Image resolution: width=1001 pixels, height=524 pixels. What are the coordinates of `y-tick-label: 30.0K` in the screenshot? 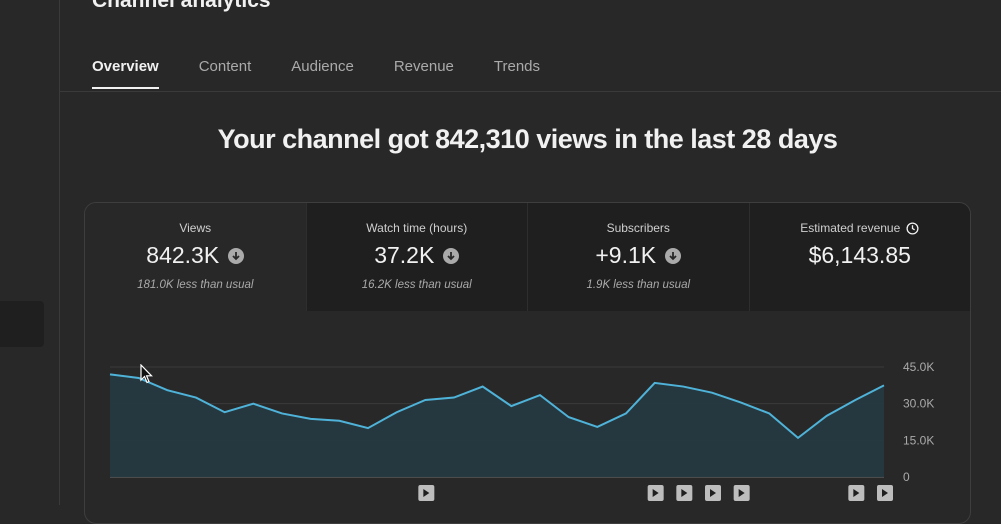 It's located at (918, 404).